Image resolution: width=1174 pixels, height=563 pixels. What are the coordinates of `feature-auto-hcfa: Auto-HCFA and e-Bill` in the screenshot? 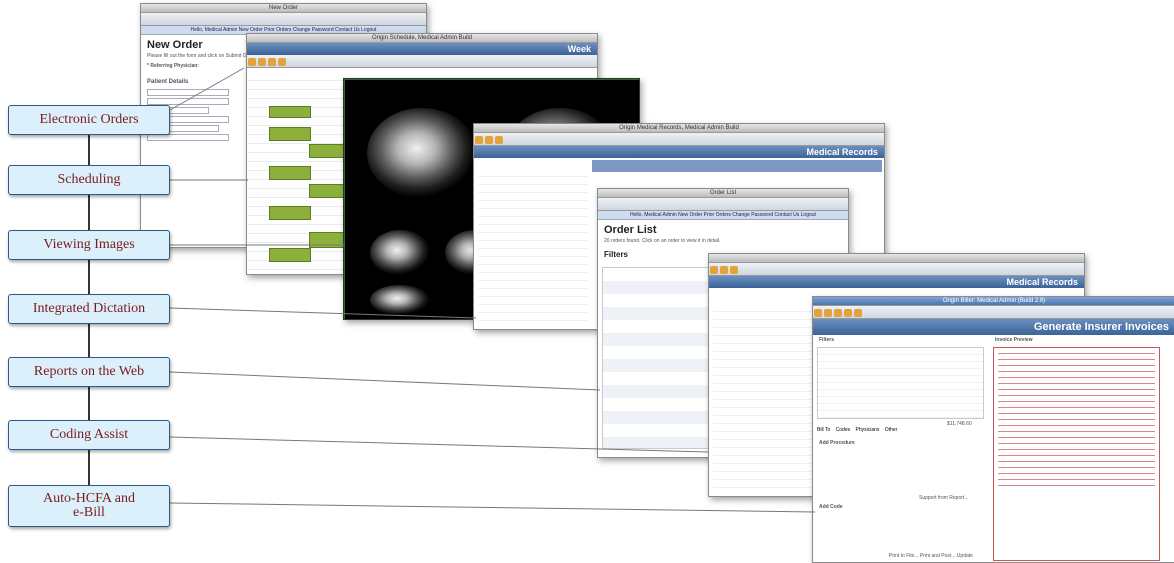 It's located at (89, 506).